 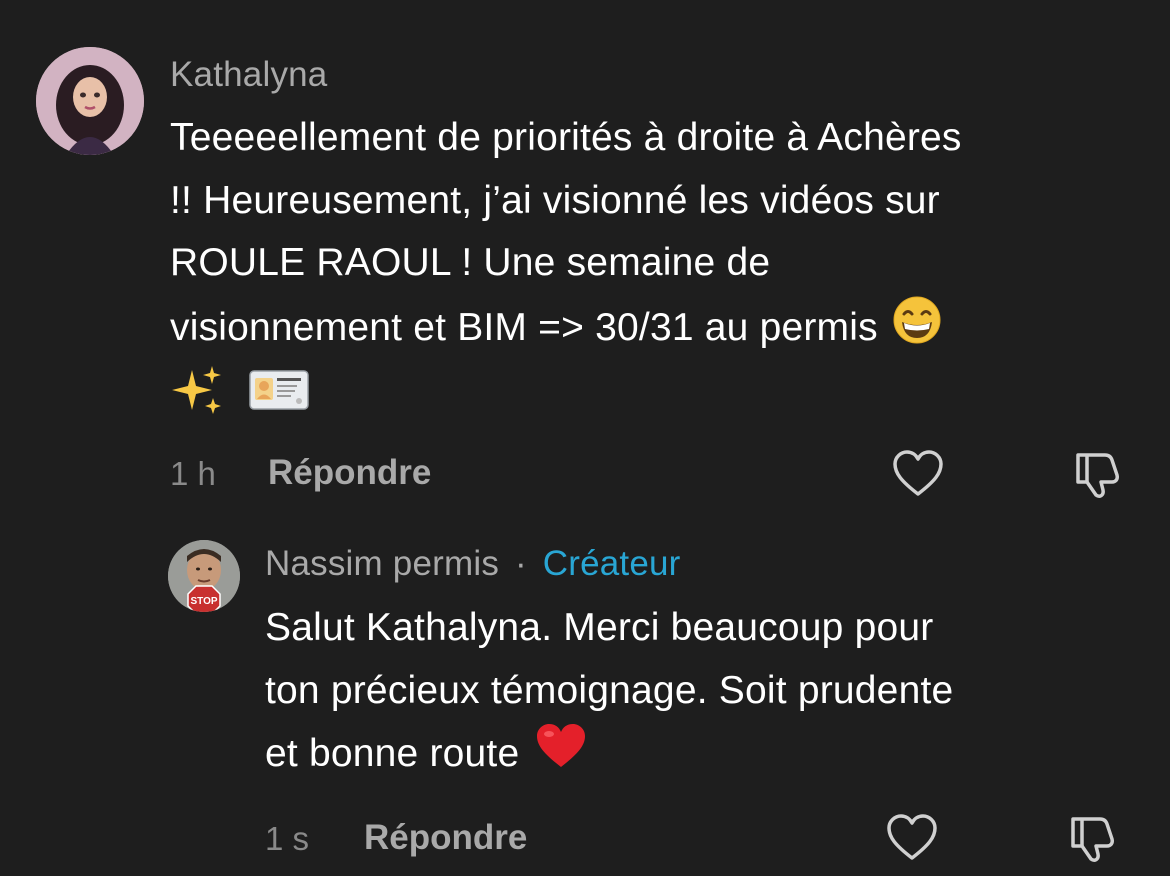 I want to click on creator-badge: Créateur, so click(x=611, y=563).